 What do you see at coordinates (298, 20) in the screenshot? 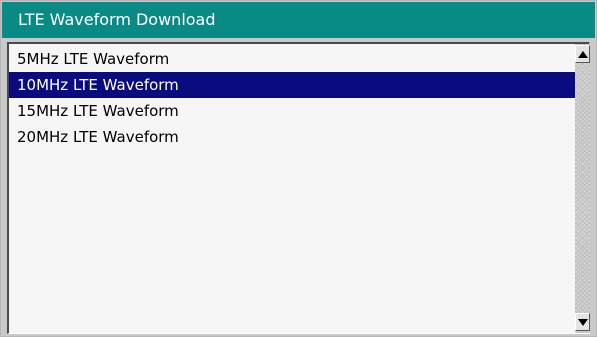
I see `dialog-title: LTE Waveform Download` at bounding box center [298, 20].